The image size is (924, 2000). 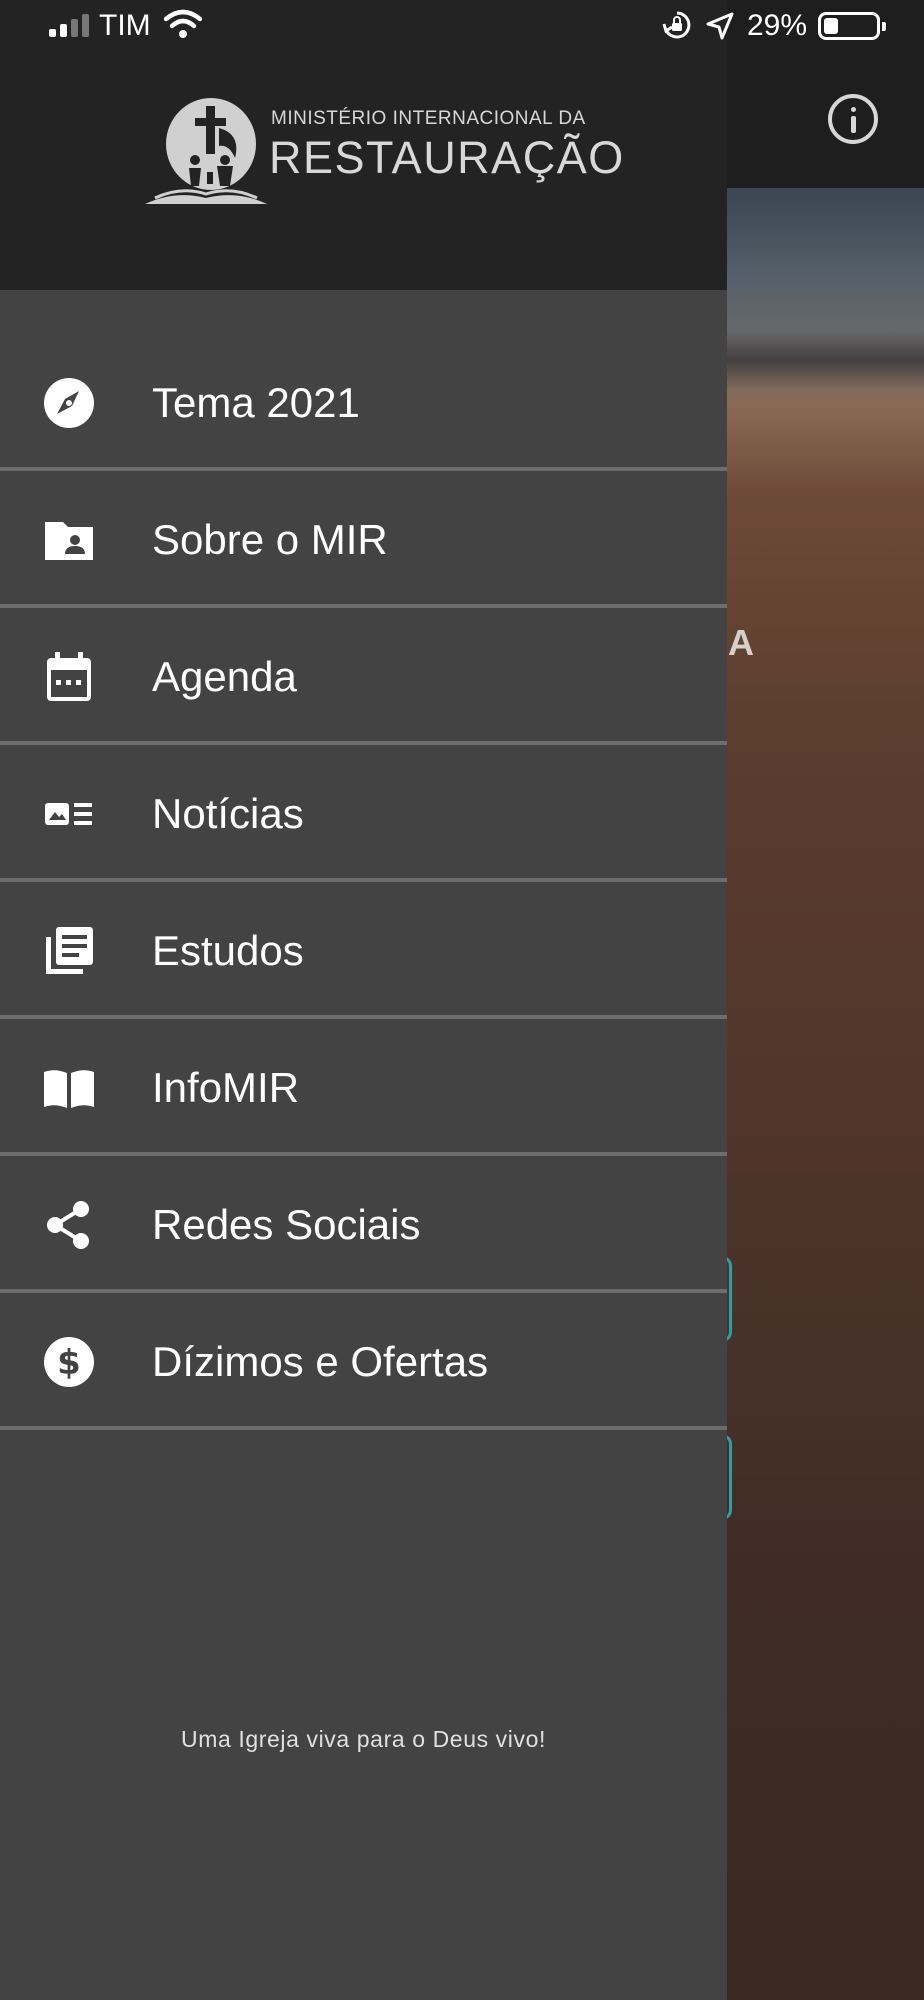 I want to click on calendar-icon, so click(x=69, y=676).